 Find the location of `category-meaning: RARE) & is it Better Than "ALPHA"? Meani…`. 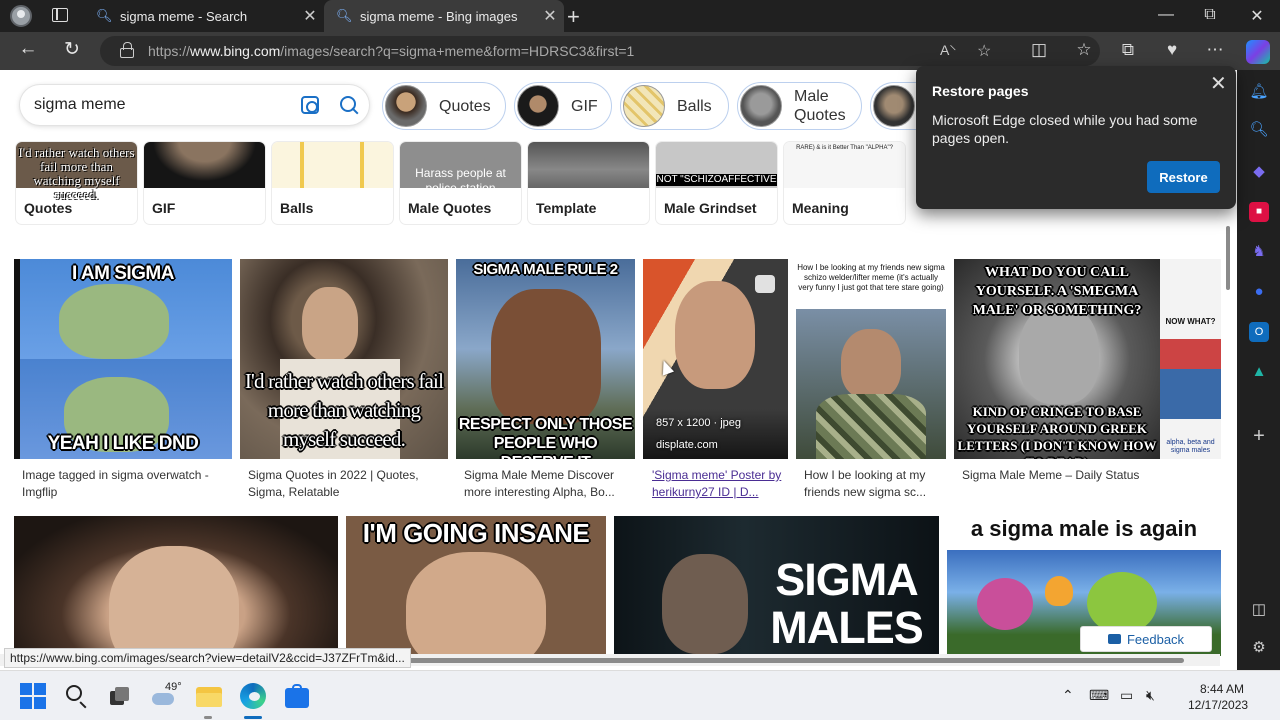

category-meaning: RARE) & is it Better Than "ALPHA"? Meani… is located at coordinates (844, 183).